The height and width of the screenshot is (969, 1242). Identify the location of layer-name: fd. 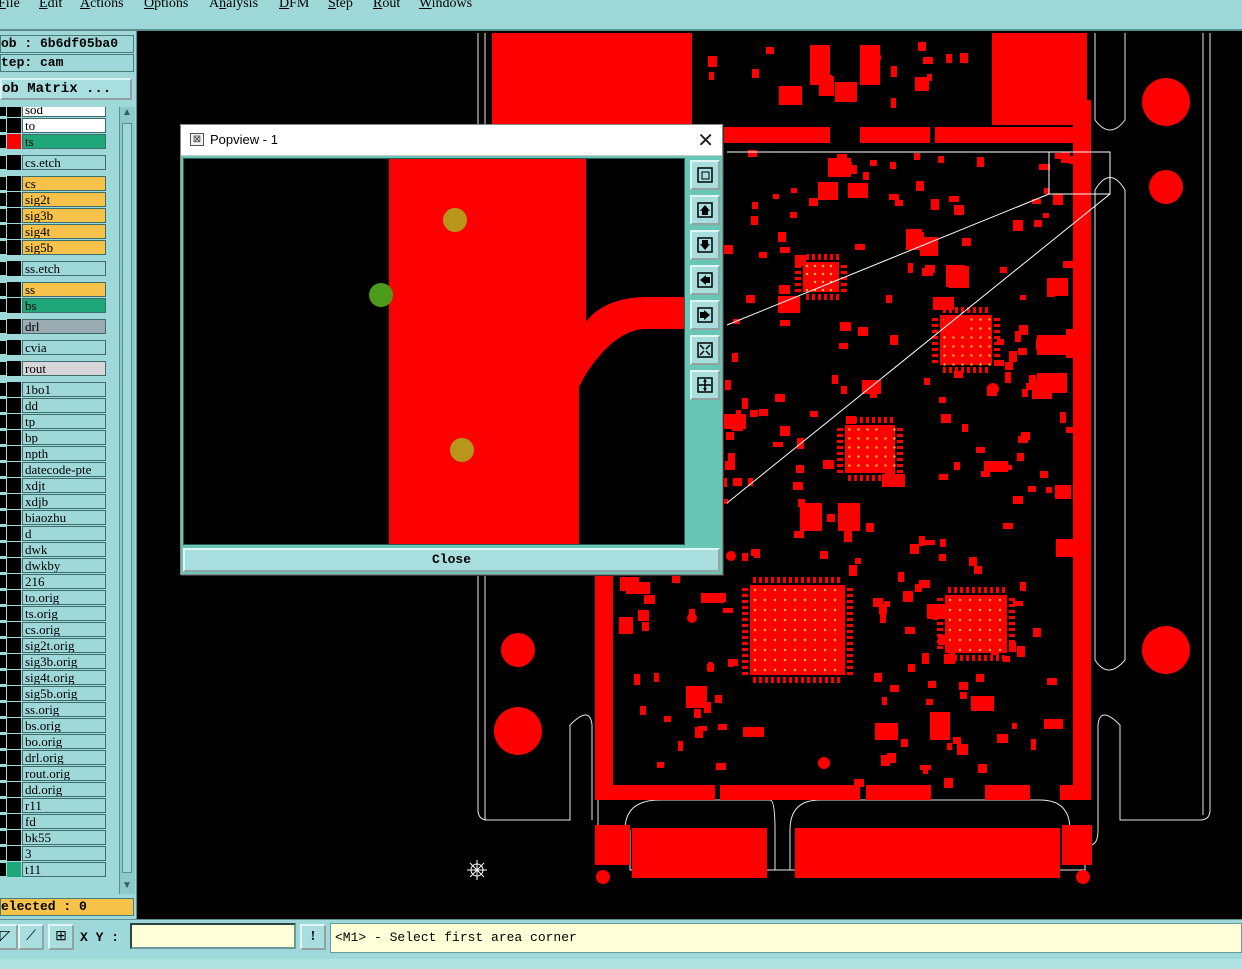
(64, 821).